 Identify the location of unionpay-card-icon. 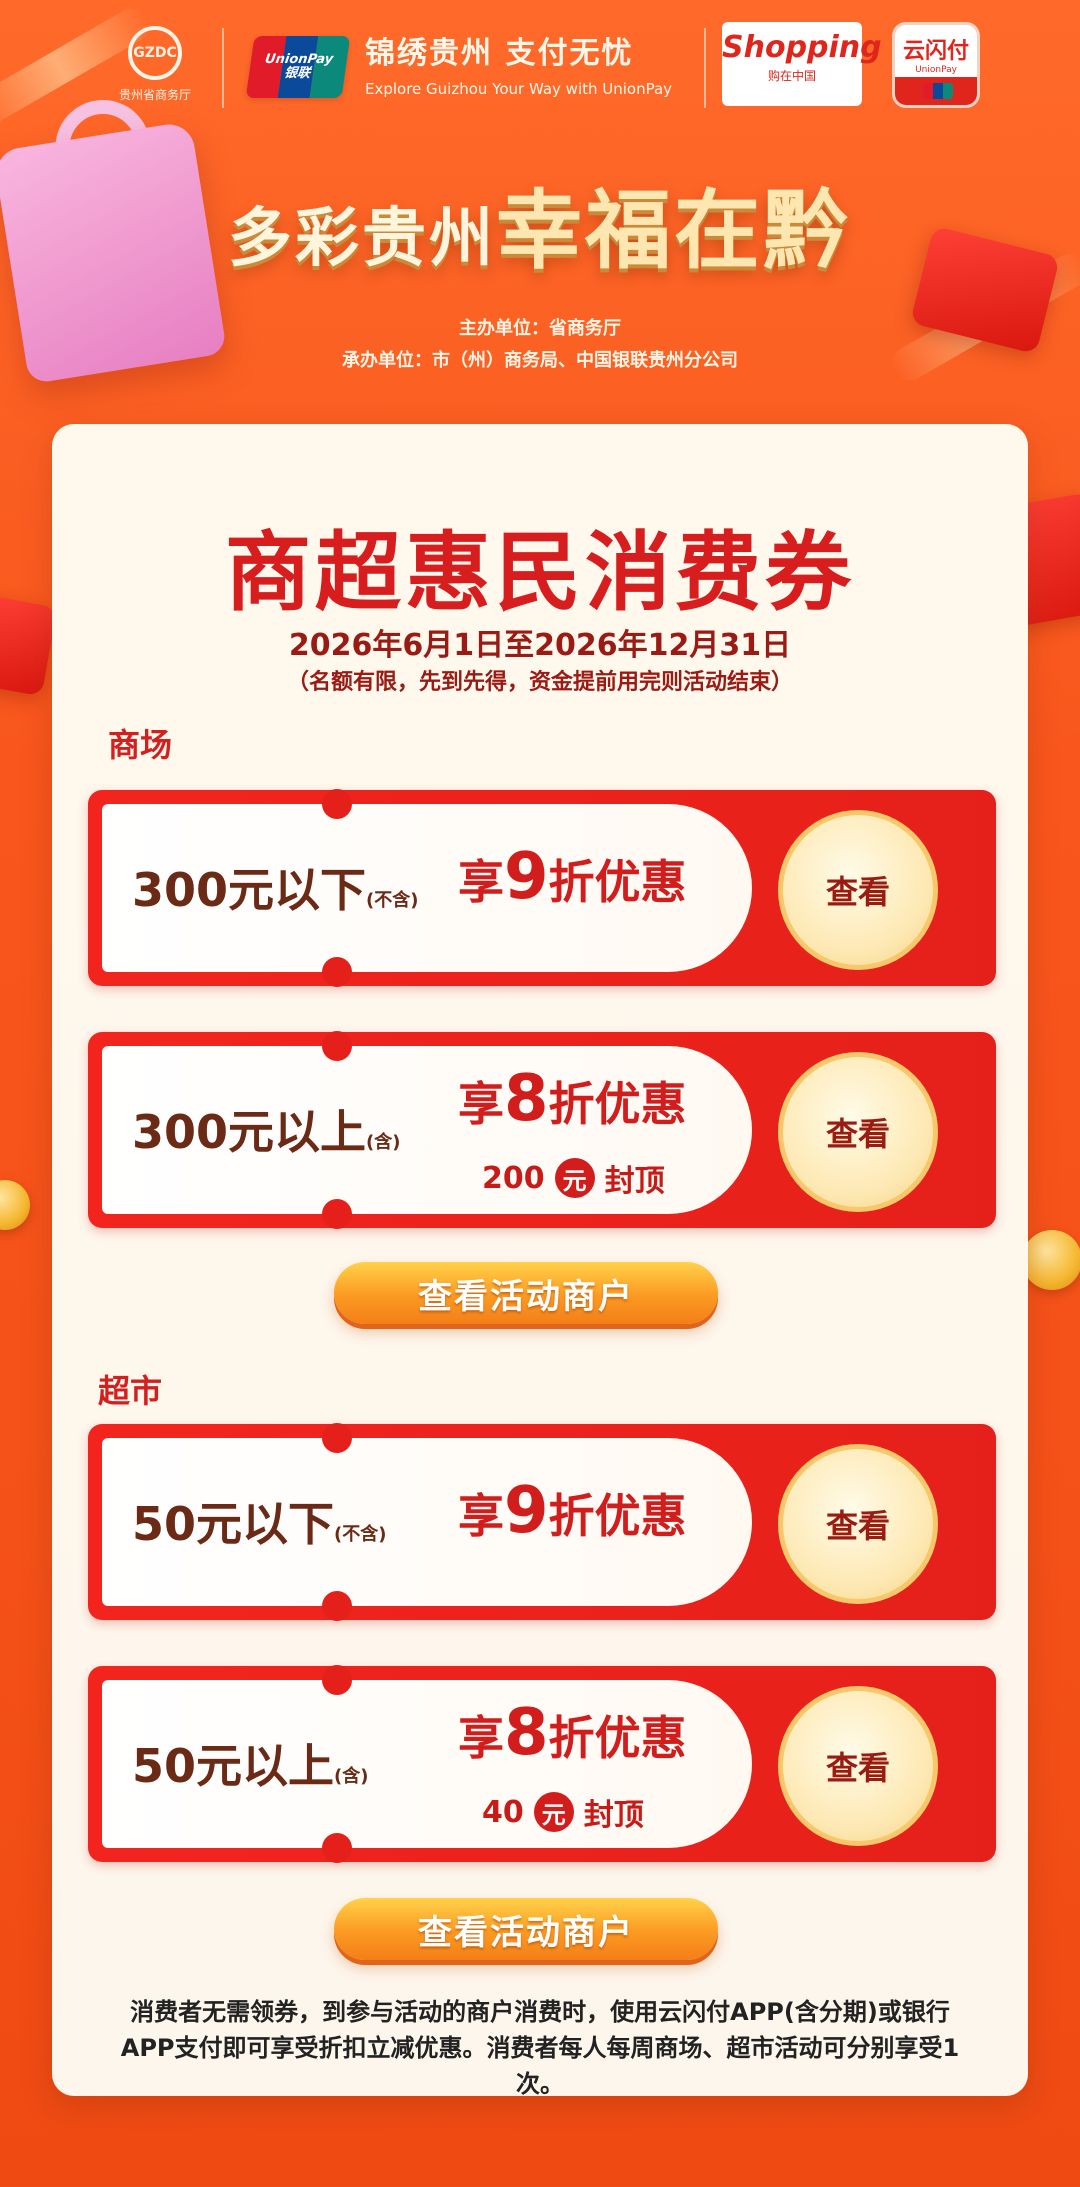
(938, 91).